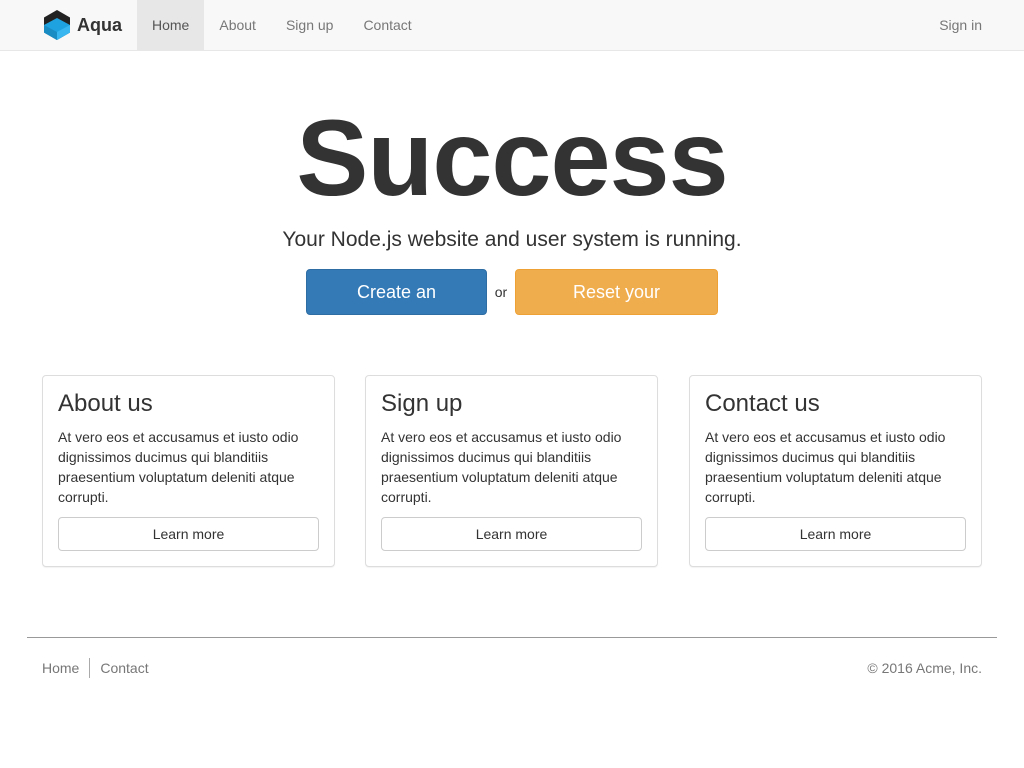 The width and height of the screenshot is (1024, 768). I want to click on panel-title: About us, so click(105, 403).